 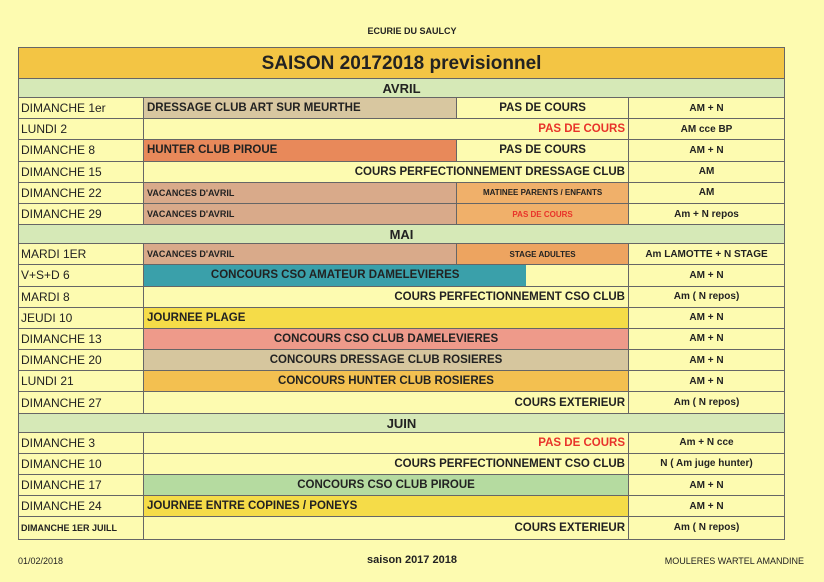 I want to click on row-day: MARDI 1ER, so click(x=81, y=254).